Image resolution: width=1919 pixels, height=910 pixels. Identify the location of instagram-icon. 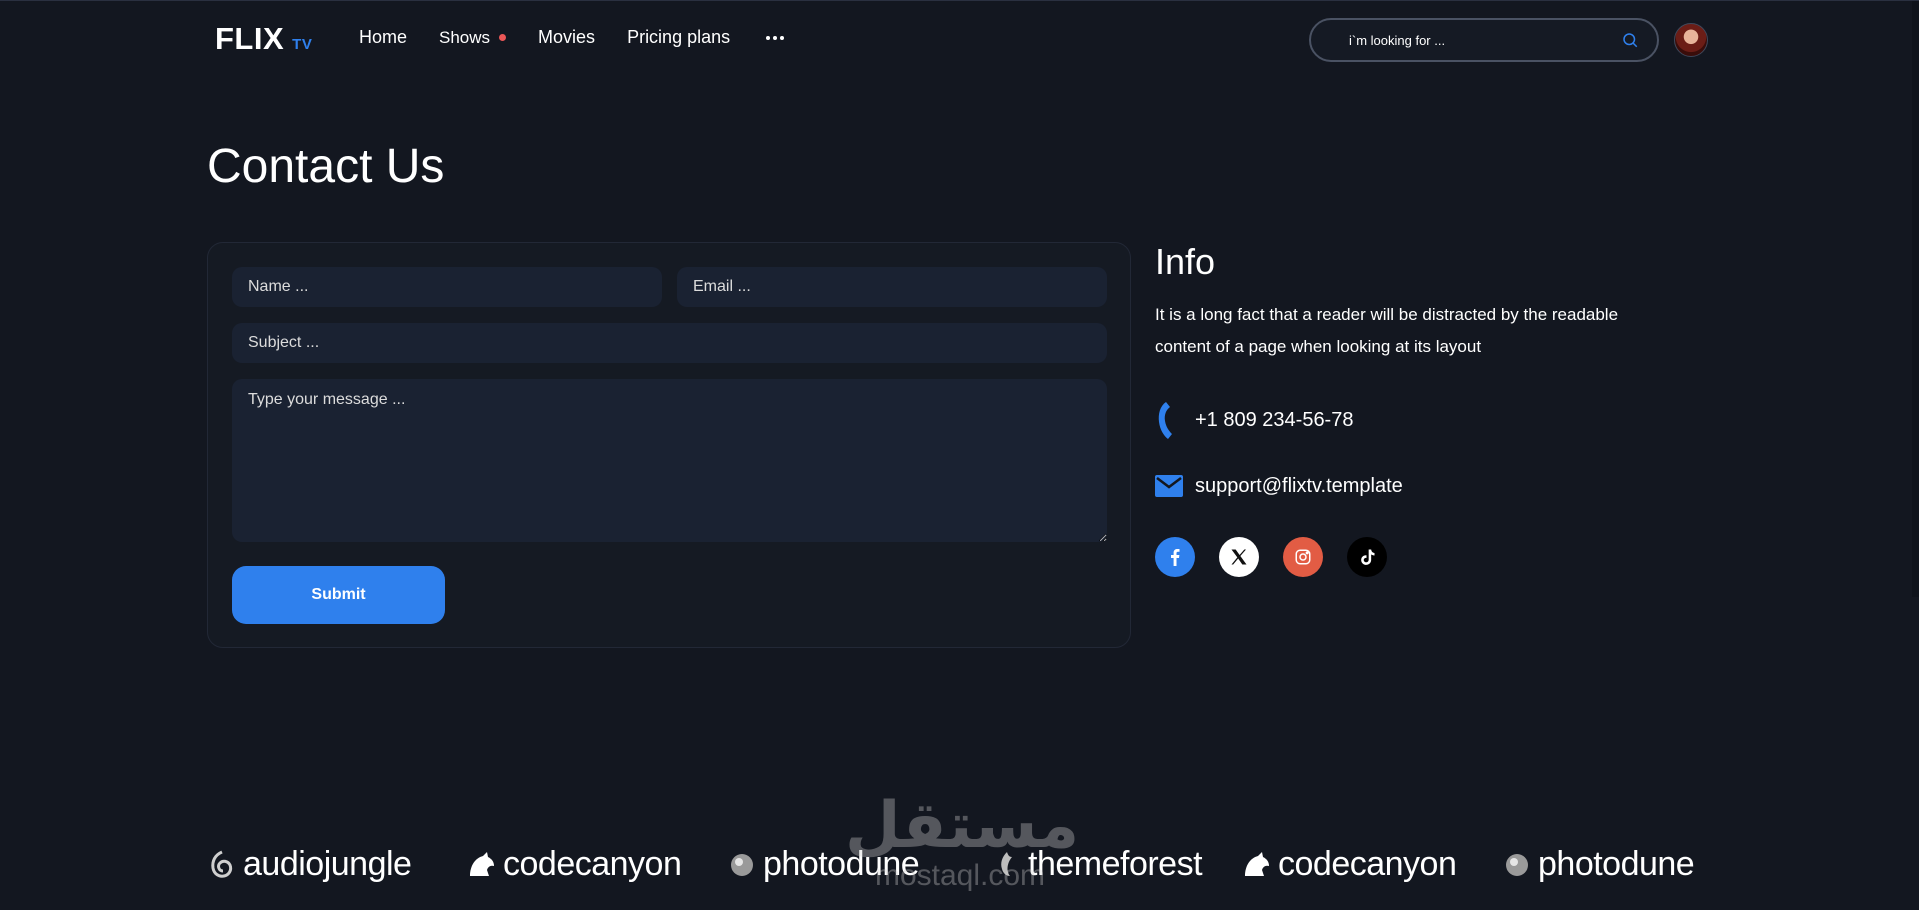
(1303, 557).